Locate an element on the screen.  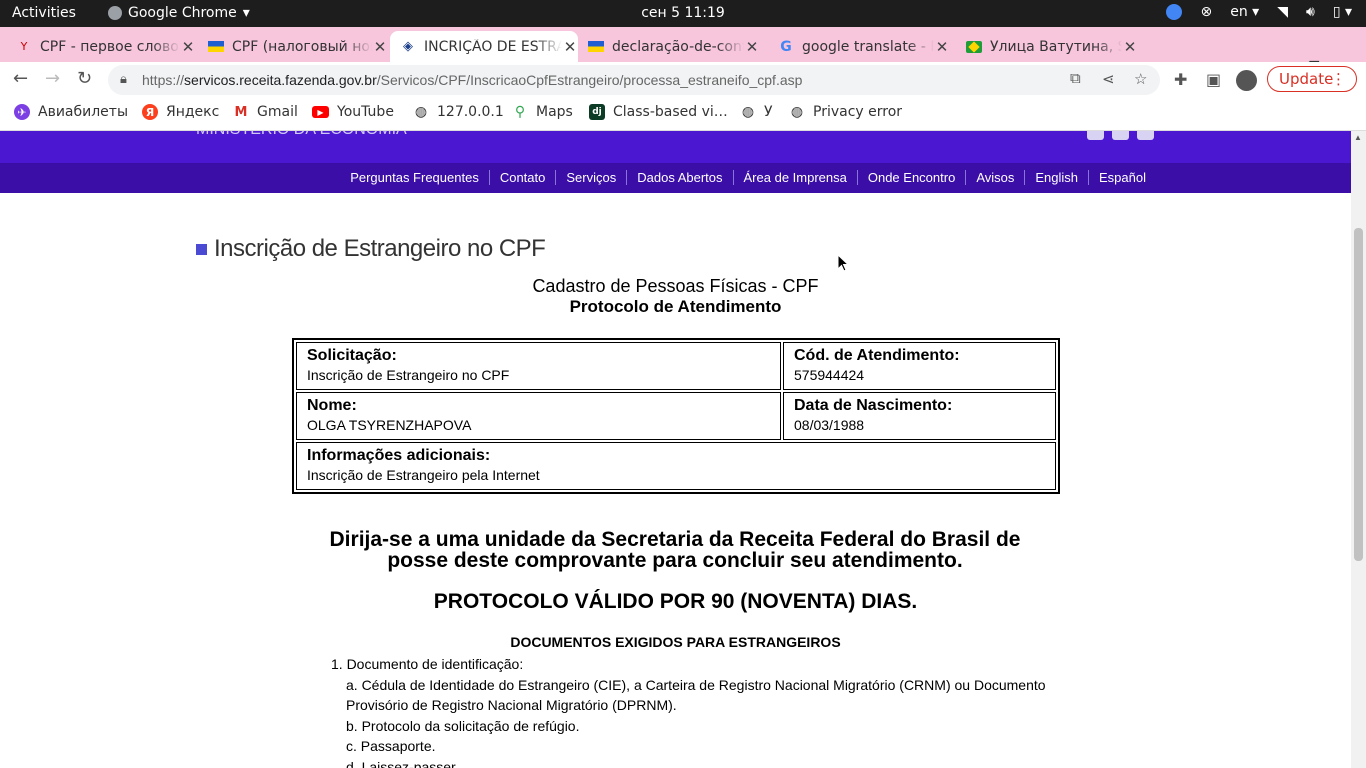
site-menu-item: Dados Abertos is located at coordinates (679, 177).